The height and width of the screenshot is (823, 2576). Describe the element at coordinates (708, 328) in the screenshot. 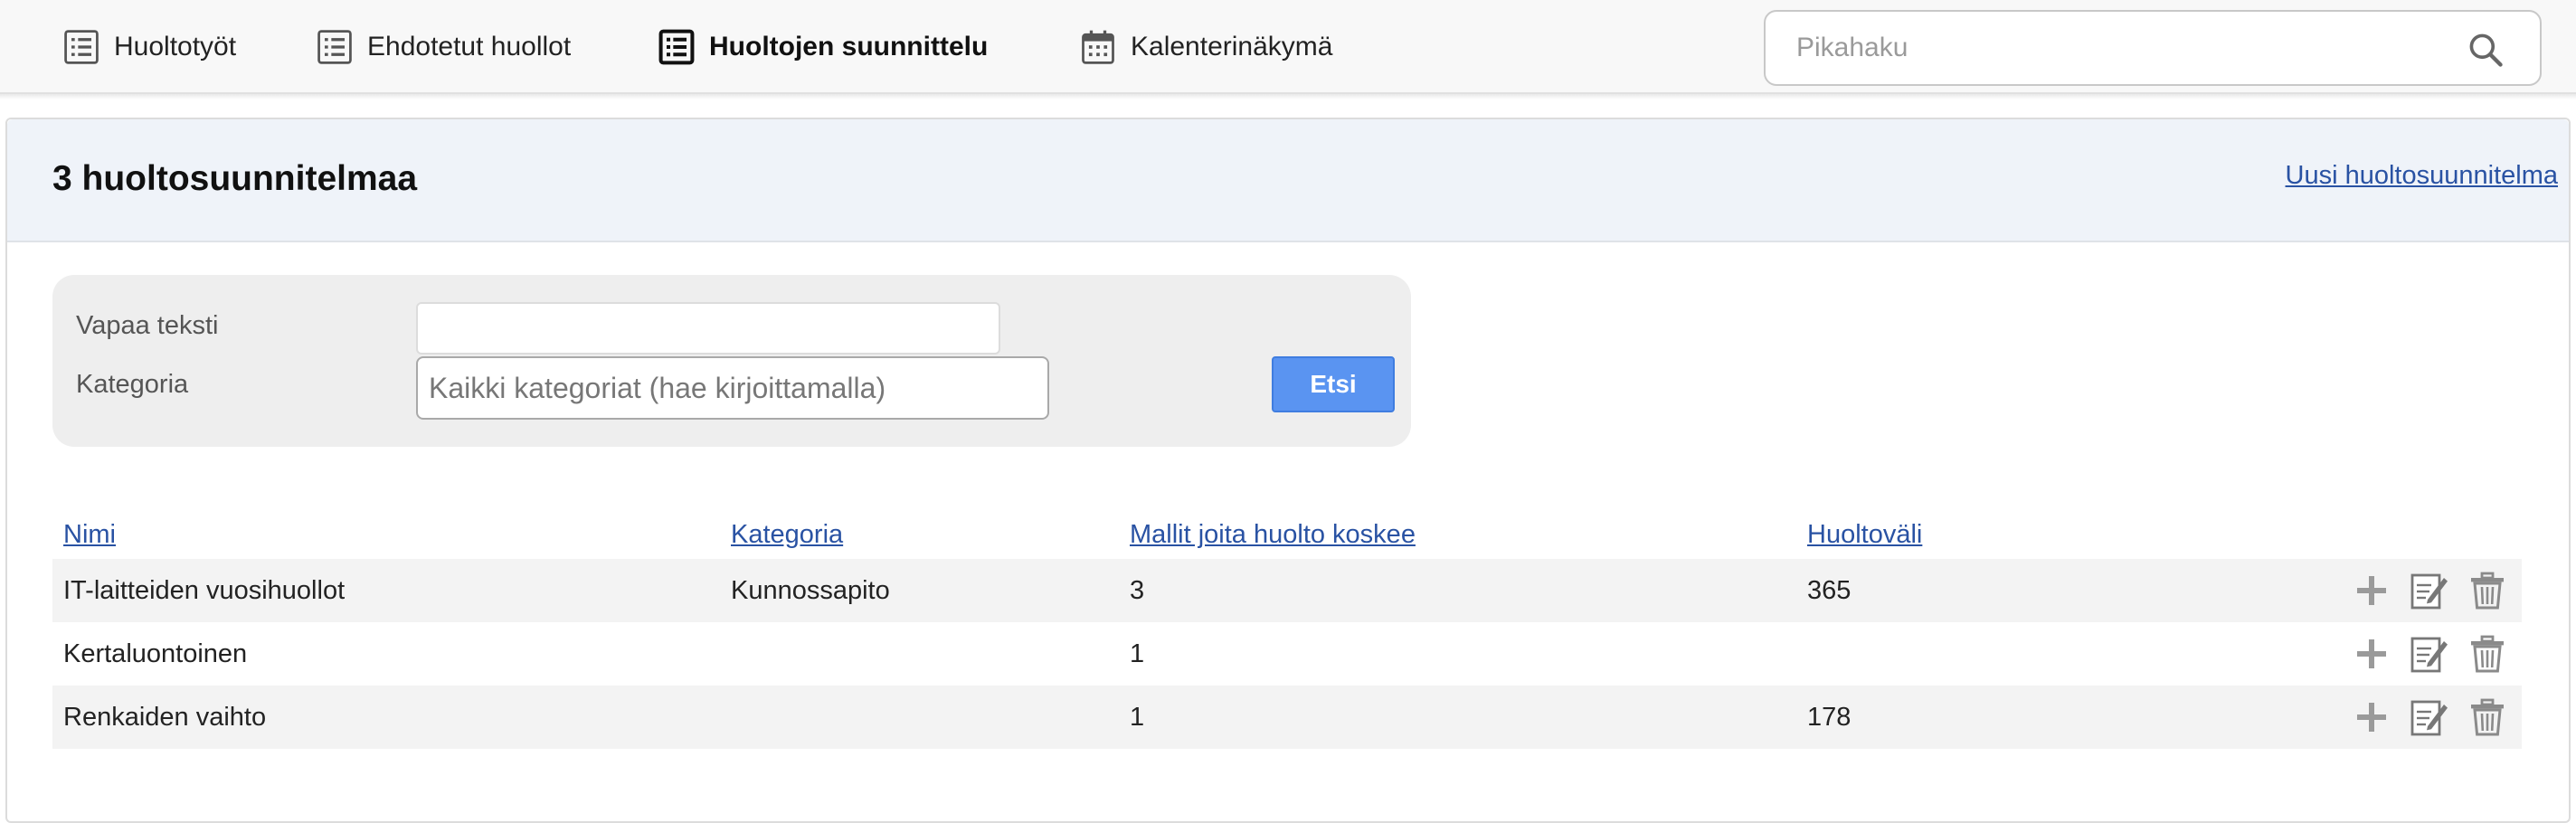

I see `free-text-input` at that location.